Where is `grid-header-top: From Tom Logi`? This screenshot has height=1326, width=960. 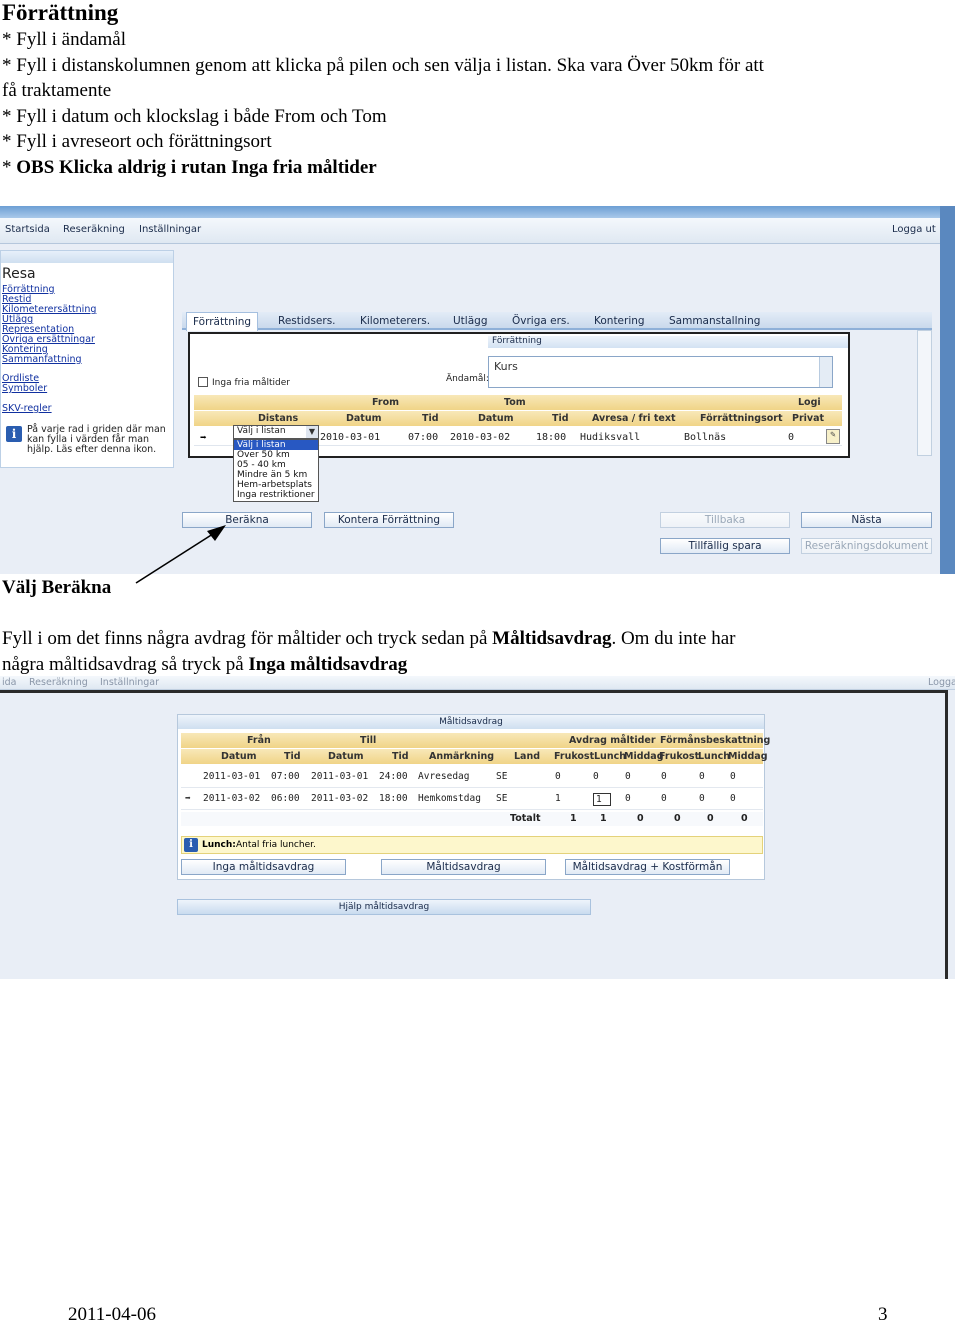 grid-header-top: From Tom Logi is located at coordinates (518, 402).